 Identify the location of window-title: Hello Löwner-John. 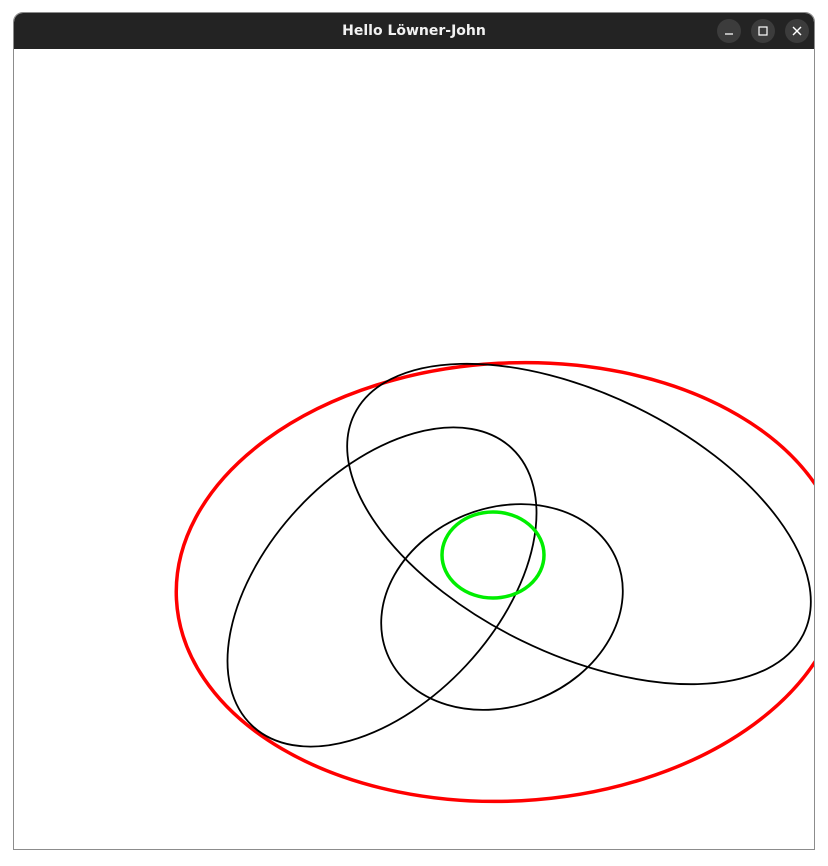
(414, 31).